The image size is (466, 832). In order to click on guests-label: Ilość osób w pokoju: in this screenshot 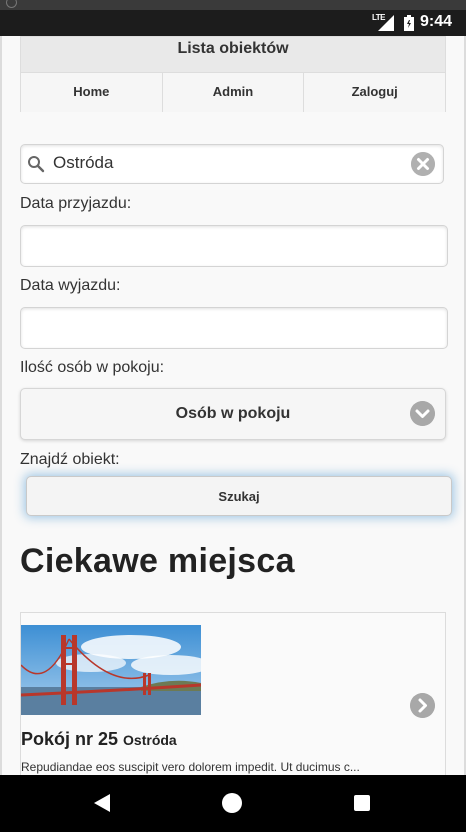, I will do `click(92, 367)`.